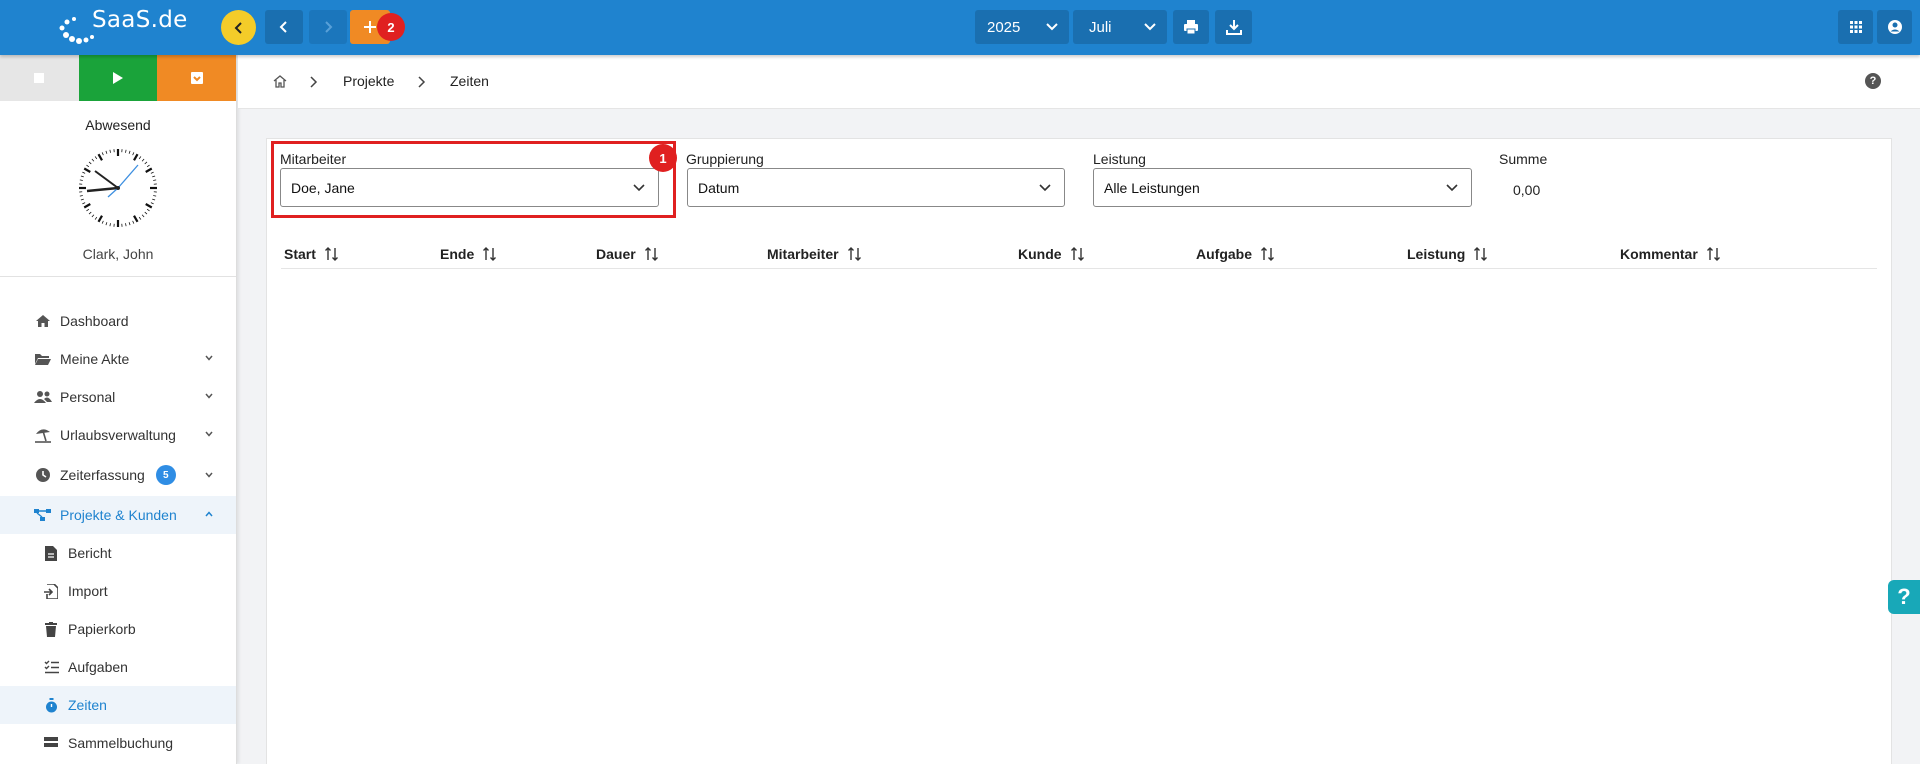  Describe the element at coordinates (1904, 597) in the screenshot. I see `floating-help-button: ?` at that location.